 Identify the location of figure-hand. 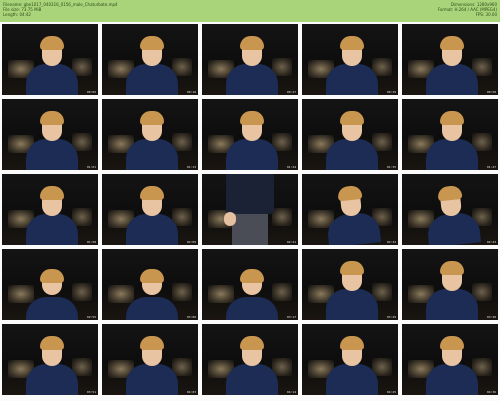
(230, 219).